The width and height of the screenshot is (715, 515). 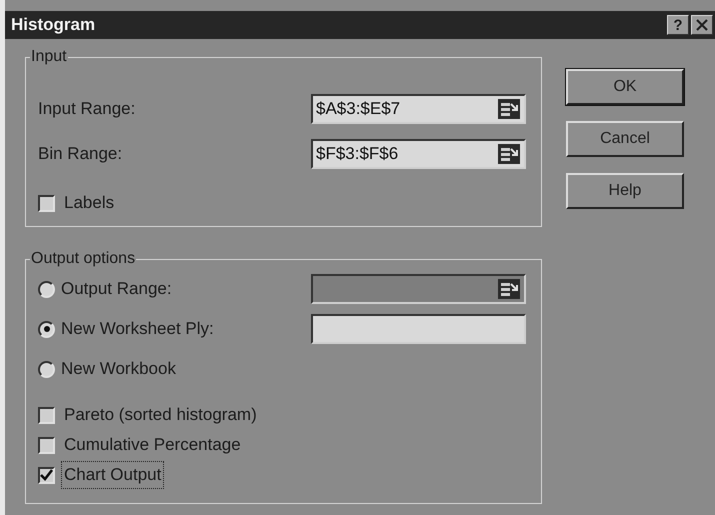 I want to click on field-label: Input Range:, so click(x=87, y=109).